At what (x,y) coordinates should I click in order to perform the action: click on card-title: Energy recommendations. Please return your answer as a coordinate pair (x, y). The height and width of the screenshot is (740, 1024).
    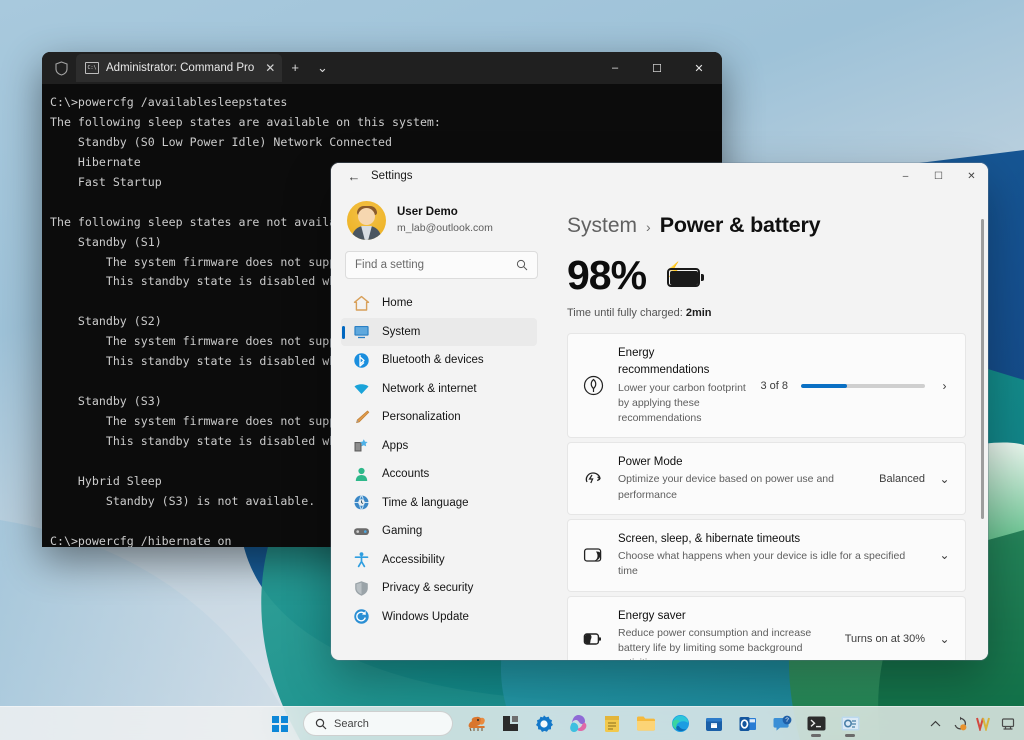
    Looking at the image, I should click on (664, 362).